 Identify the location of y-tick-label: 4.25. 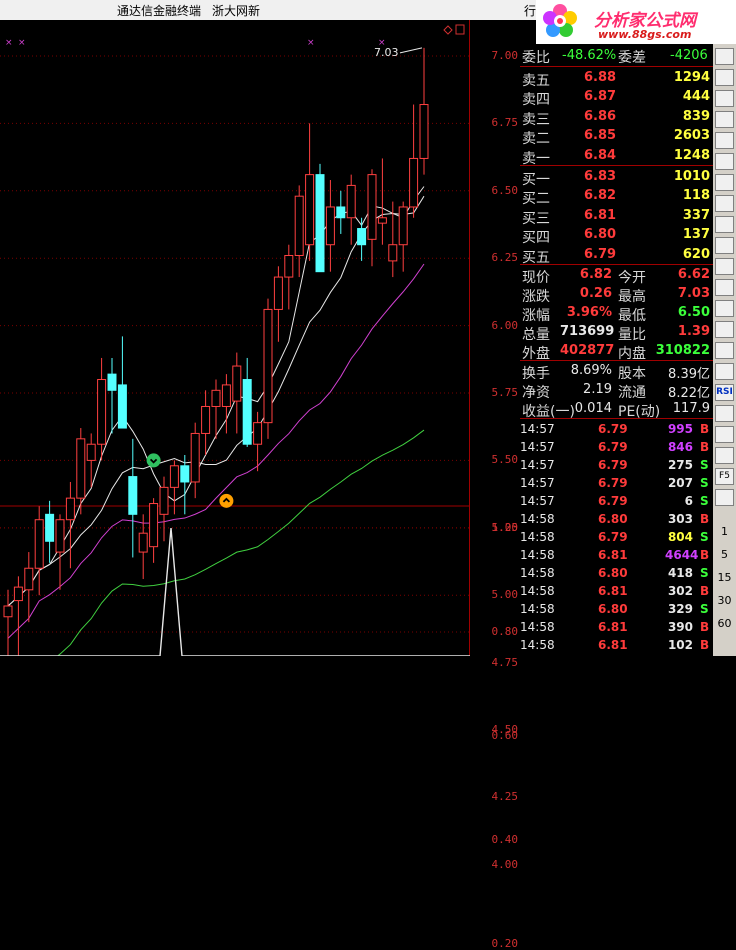
(505, 797).